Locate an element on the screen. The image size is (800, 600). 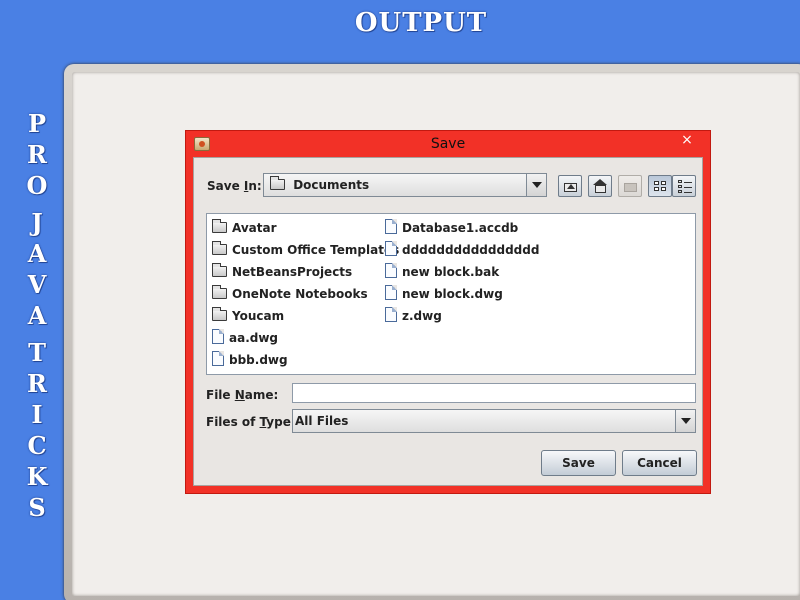
list-item: NetBeansProjects is located at coordinates (305, 272).